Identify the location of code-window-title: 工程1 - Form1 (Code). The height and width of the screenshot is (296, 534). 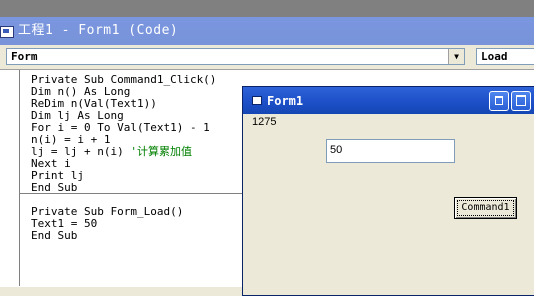
(98, 30).